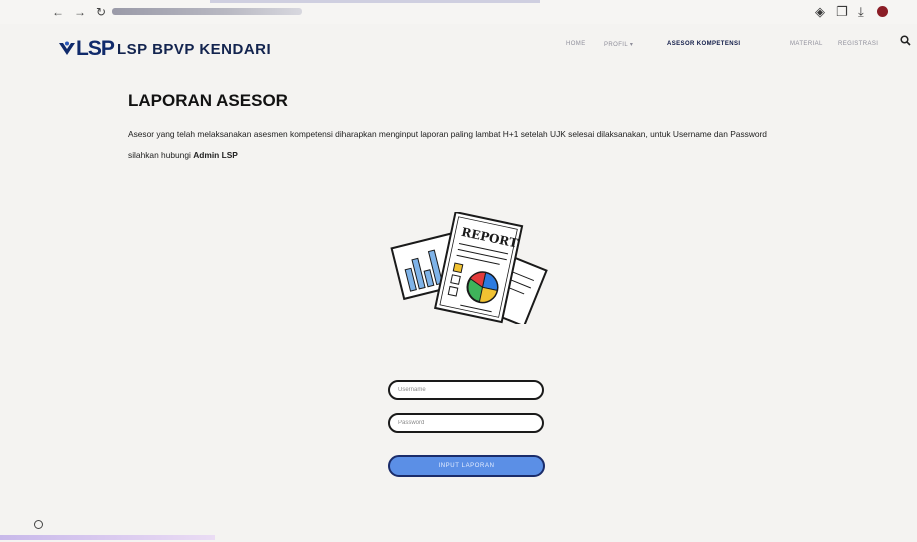  Describe the element at coordinates (842, 12) in the screenshot. I see `tab-icon: ❐` at that location.